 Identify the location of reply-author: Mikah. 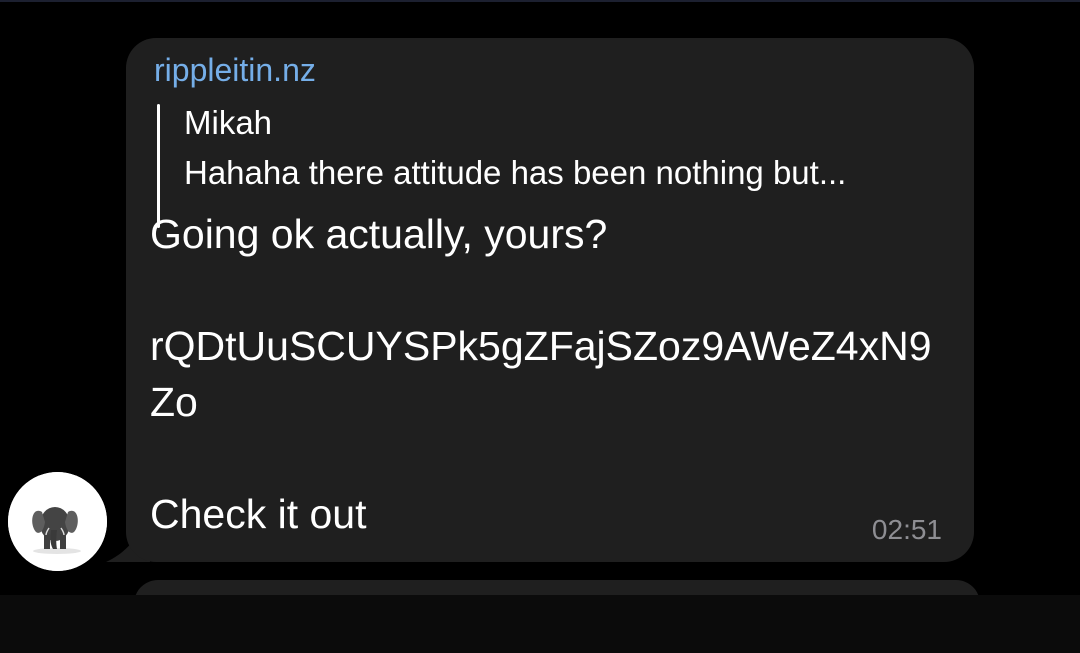
(228, 122).